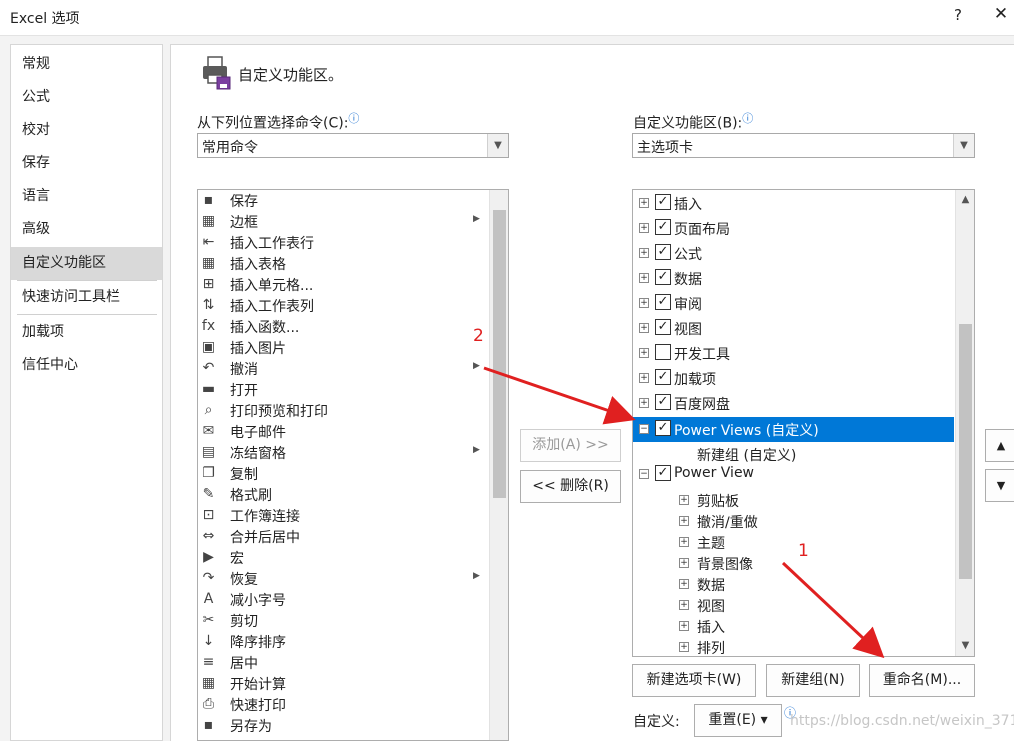  Describe the element at coordinates (343, 431) in the screenshot. I see `command-item: ✉ 电子邮件` at that location.